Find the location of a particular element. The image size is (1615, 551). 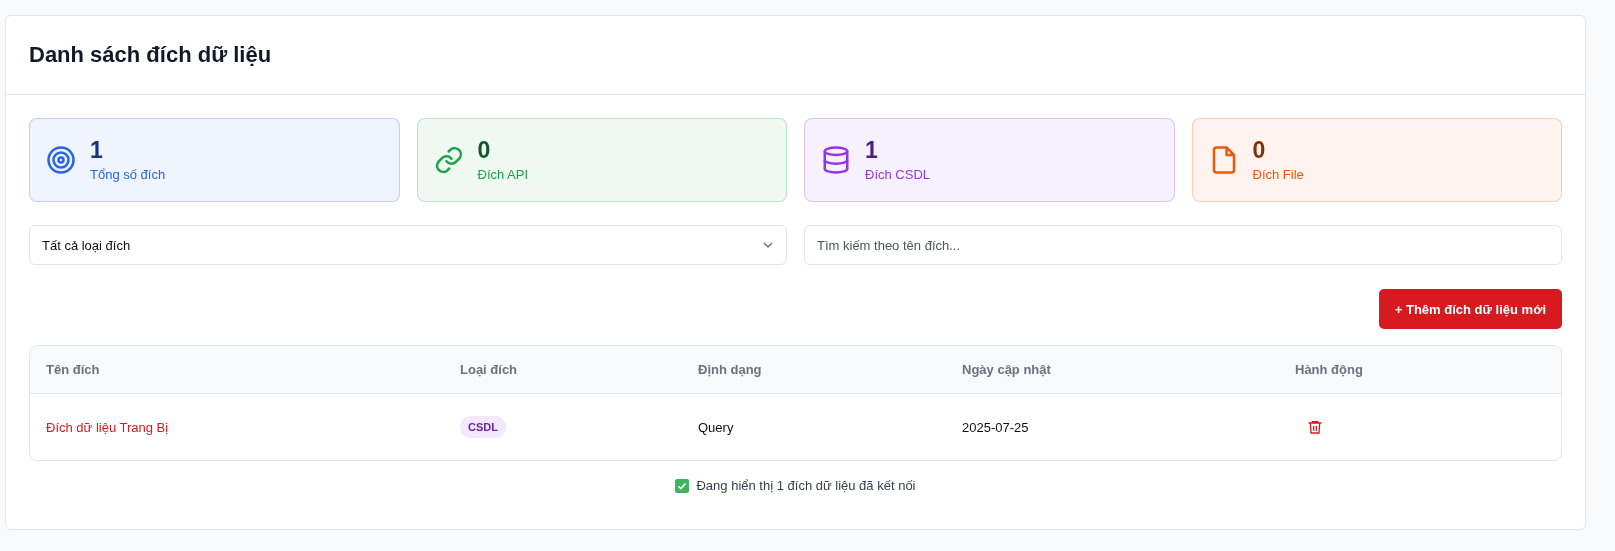

column-header: Định dạng is located at coordinates (730, 369).